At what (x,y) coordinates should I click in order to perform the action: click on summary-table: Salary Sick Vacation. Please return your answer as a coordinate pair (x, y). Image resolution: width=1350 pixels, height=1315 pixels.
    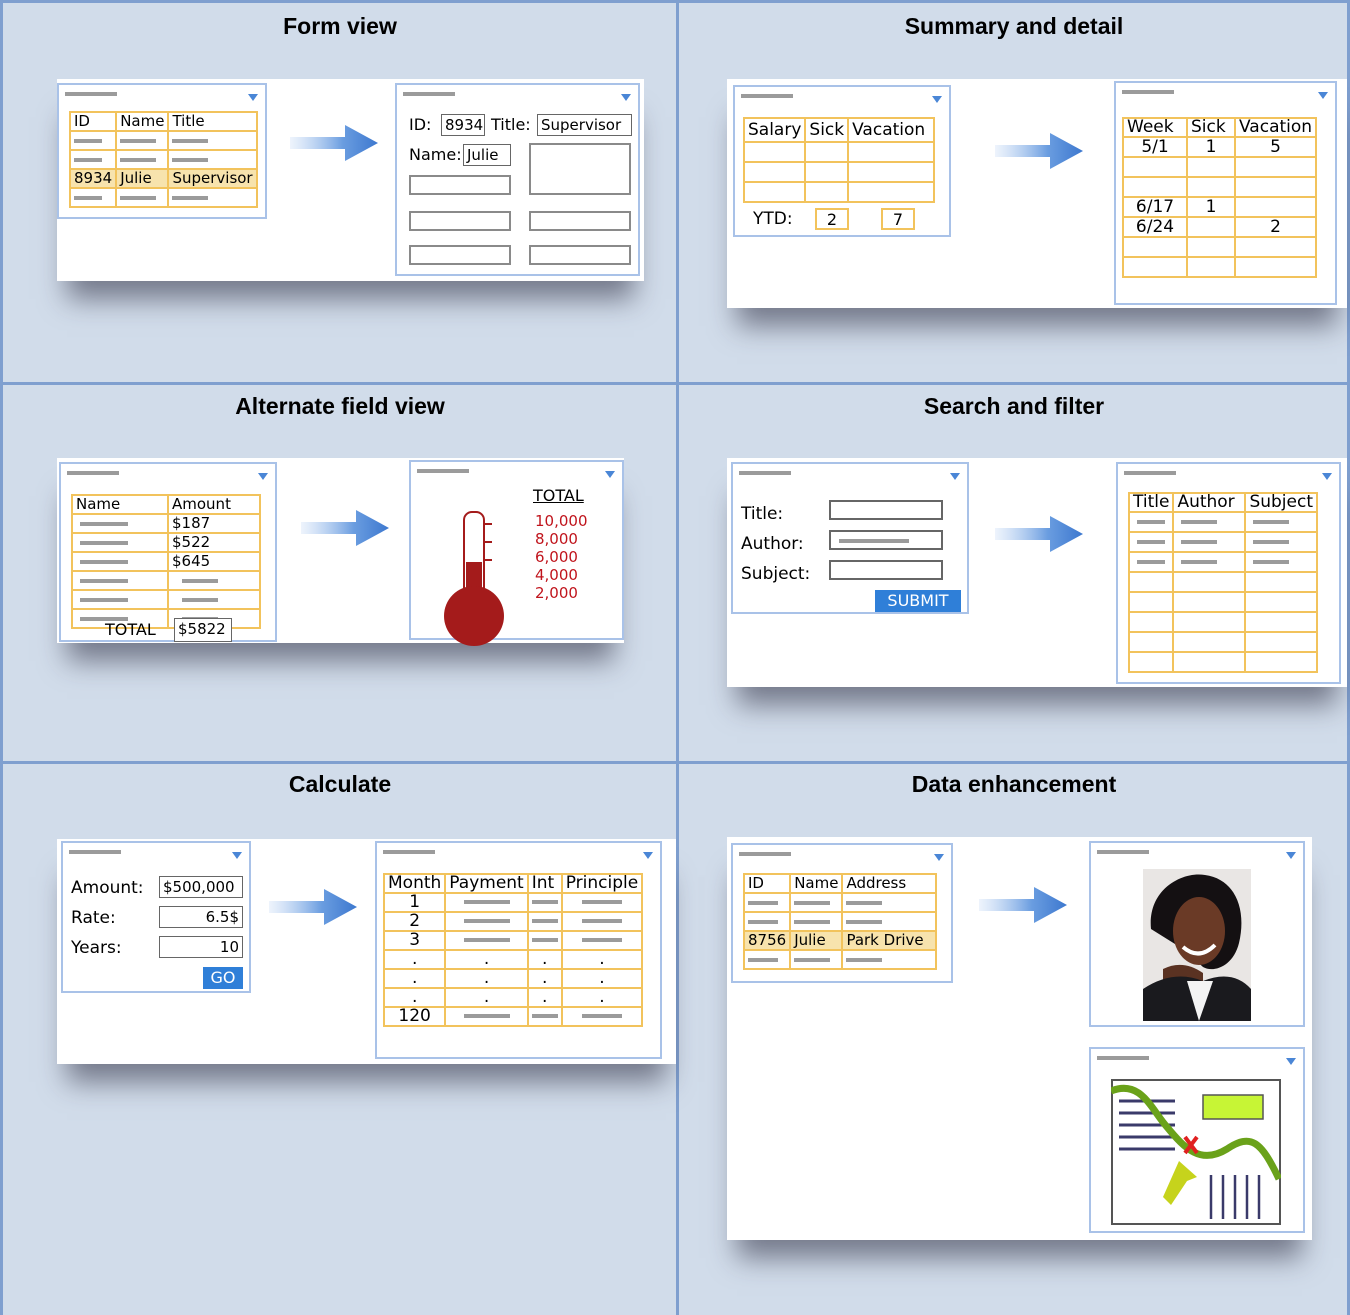
    Looking at the image, I should click on (839, 160).